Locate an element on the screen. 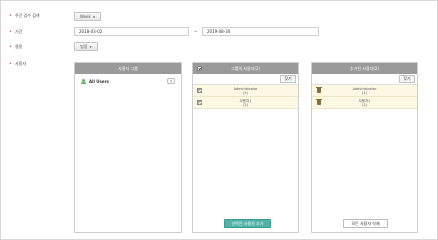  end-date-input: 2019-08-30 is located at coordinates (260, 31).